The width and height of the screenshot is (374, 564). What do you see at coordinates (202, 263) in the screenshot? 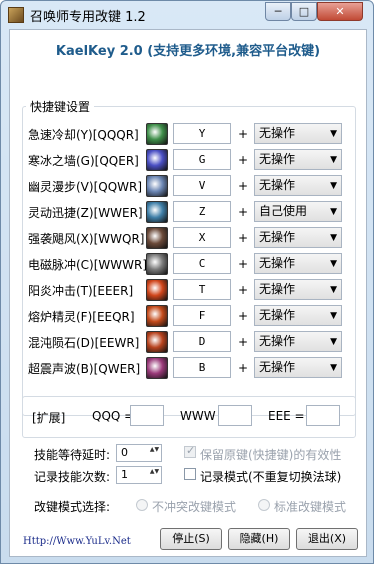
I see `hotkey-input: C` at bounding box center [202, 263].